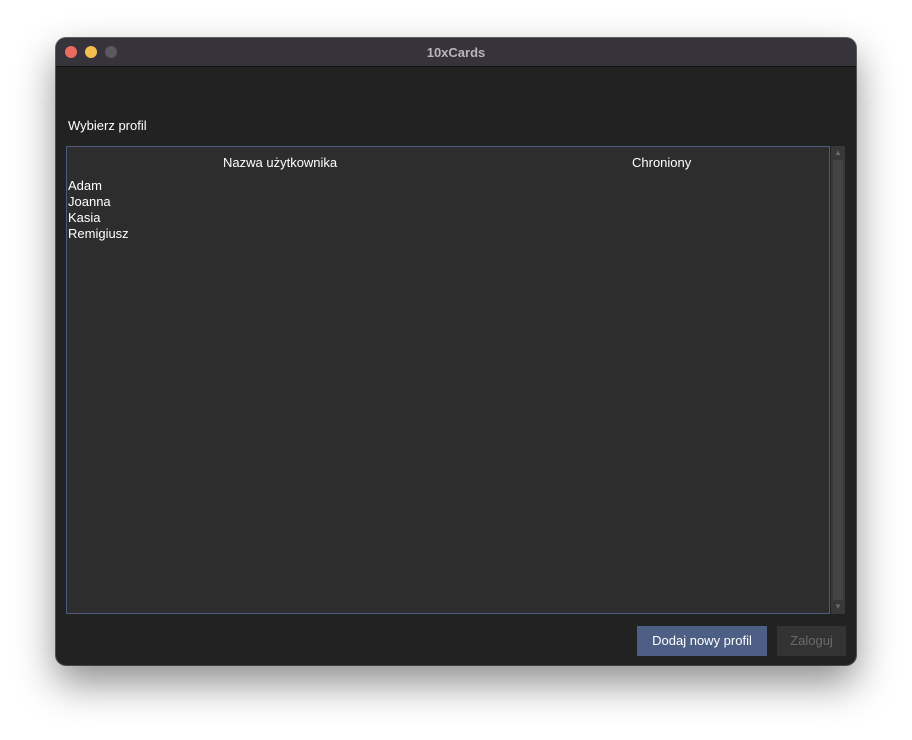  Describe the element at coordinates (838, 607) in the screenshot. I see `scroll-down-icon: ▼` at that location.